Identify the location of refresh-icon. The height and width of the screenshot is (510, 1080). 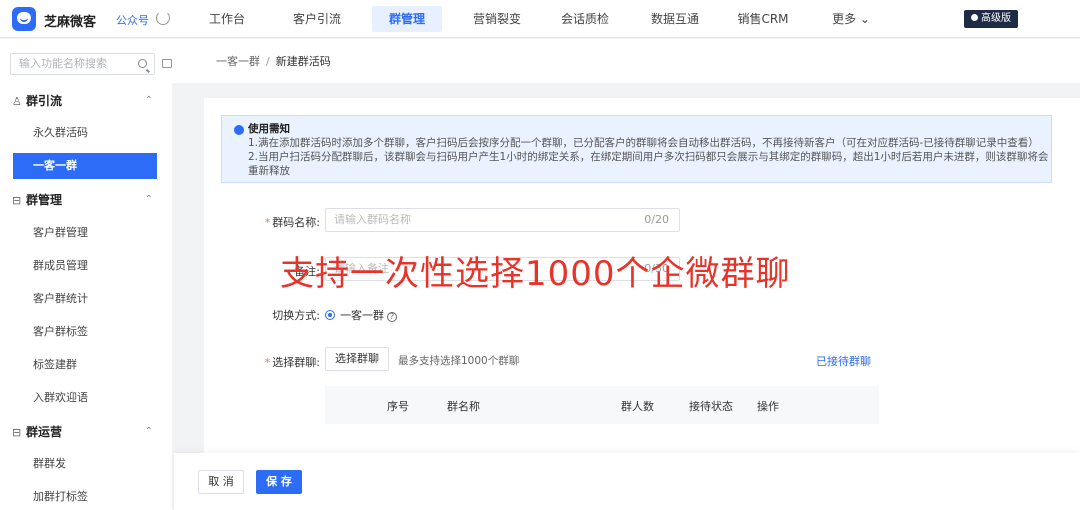
(163, 18).